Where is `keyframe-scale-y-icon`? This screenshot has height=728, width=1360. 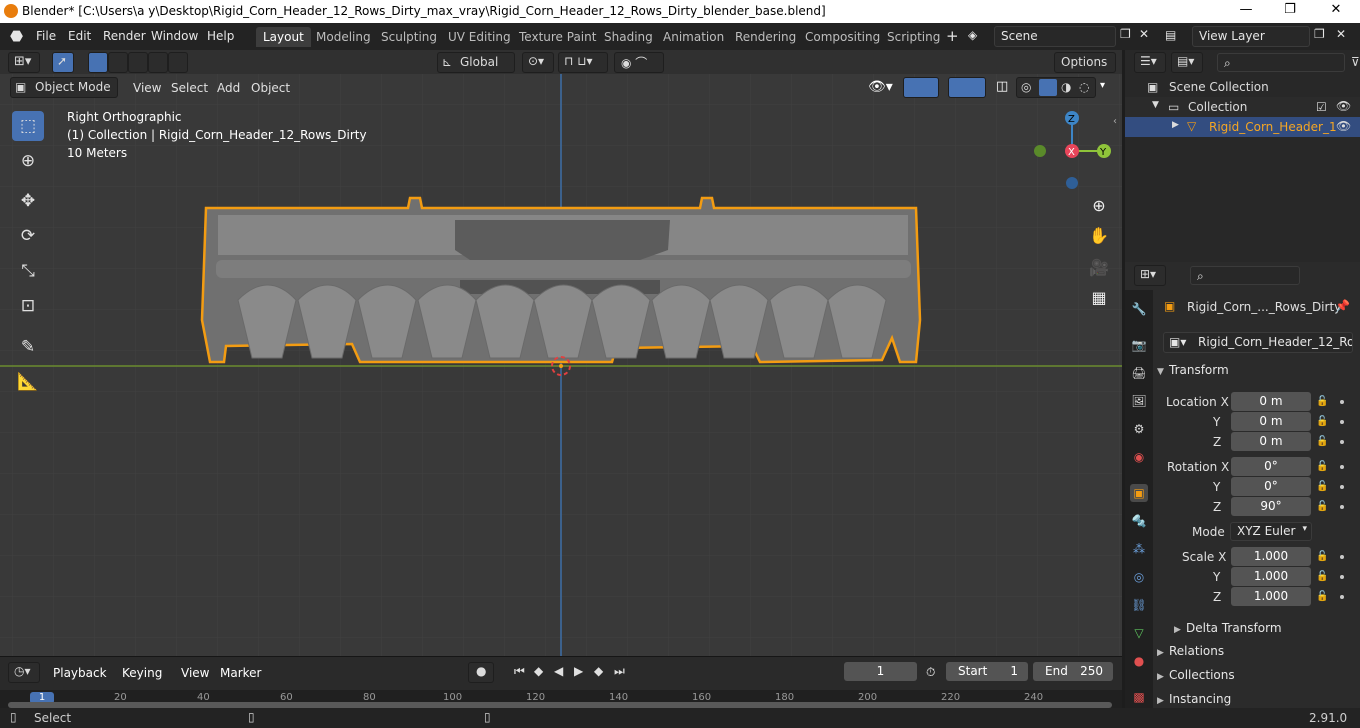
keyframe-scale-y-icon is located at coordinates (1342, 577).